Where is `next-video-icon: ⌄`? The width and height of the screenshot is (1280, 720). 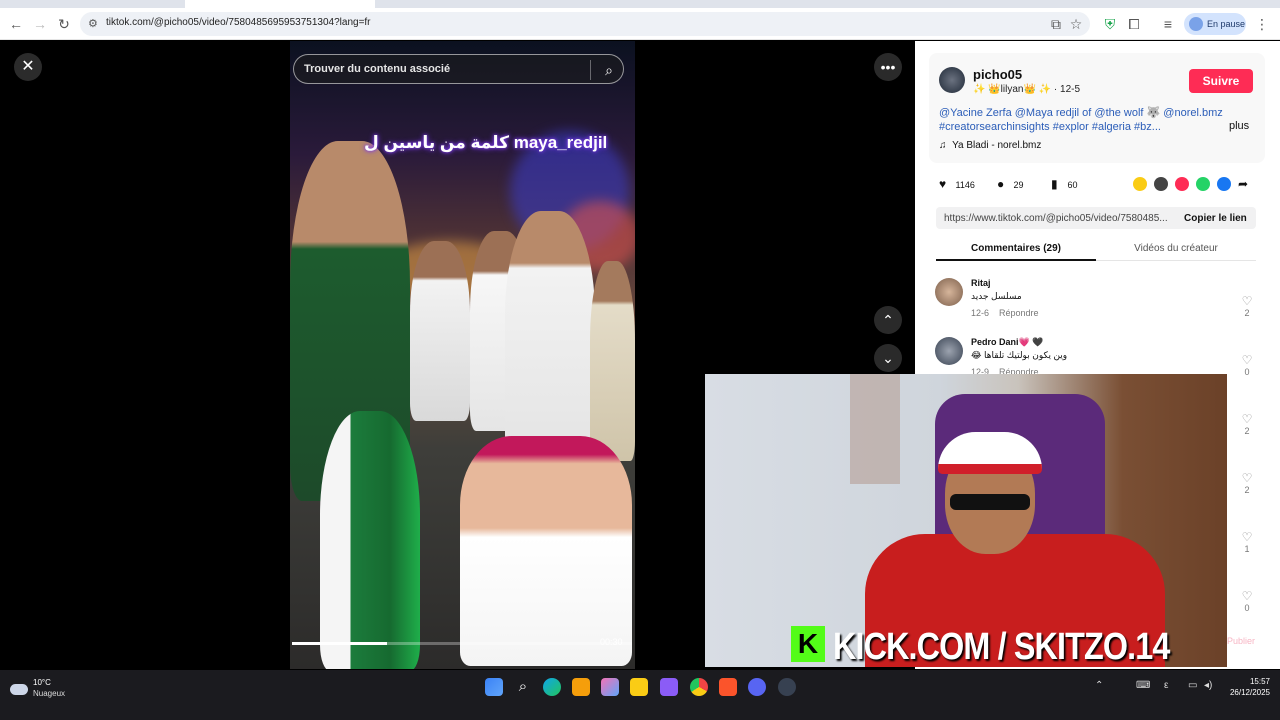
next-video-icon: ⌄ is located at coordinates (888, 358).